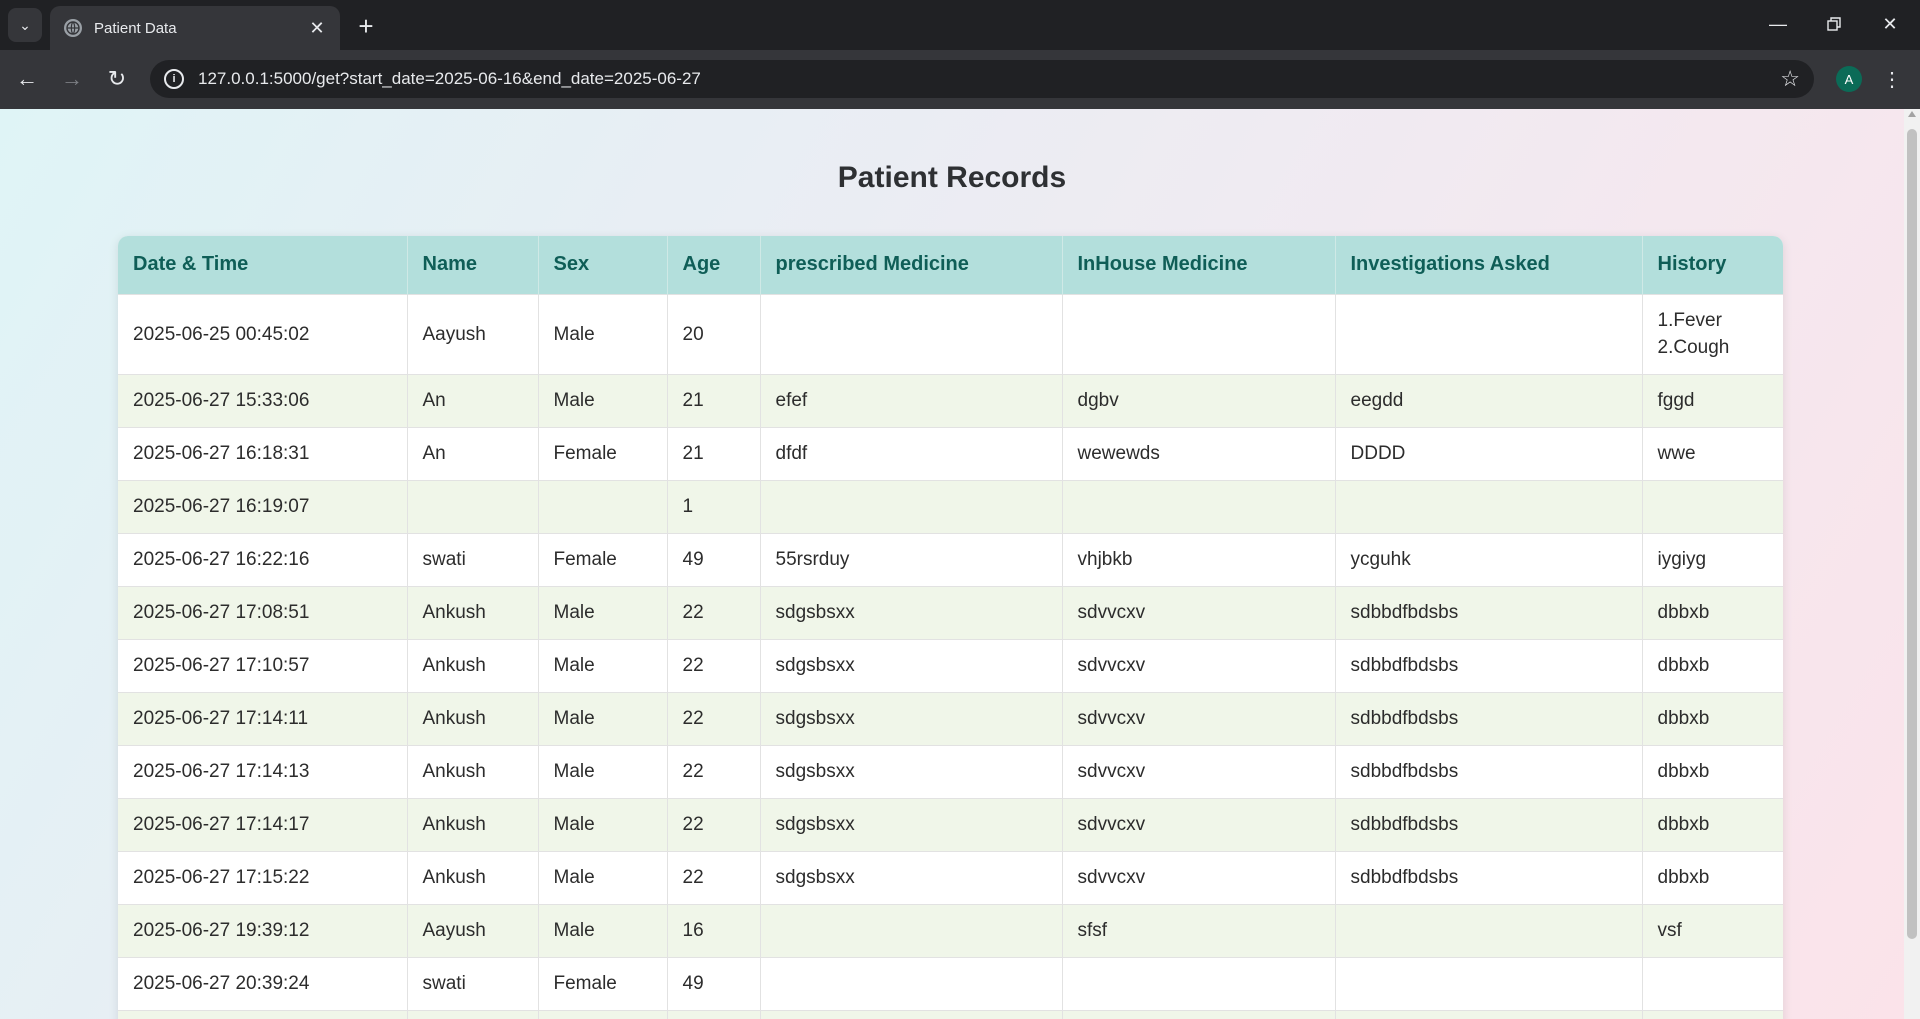 The height and width of the screenshot is (1019, 1920). What do you see at coordinates (263, 824) in the screenshot?
I see `table-cell: 2025-06-27 17:14:17` at bounding box center [263, 824].